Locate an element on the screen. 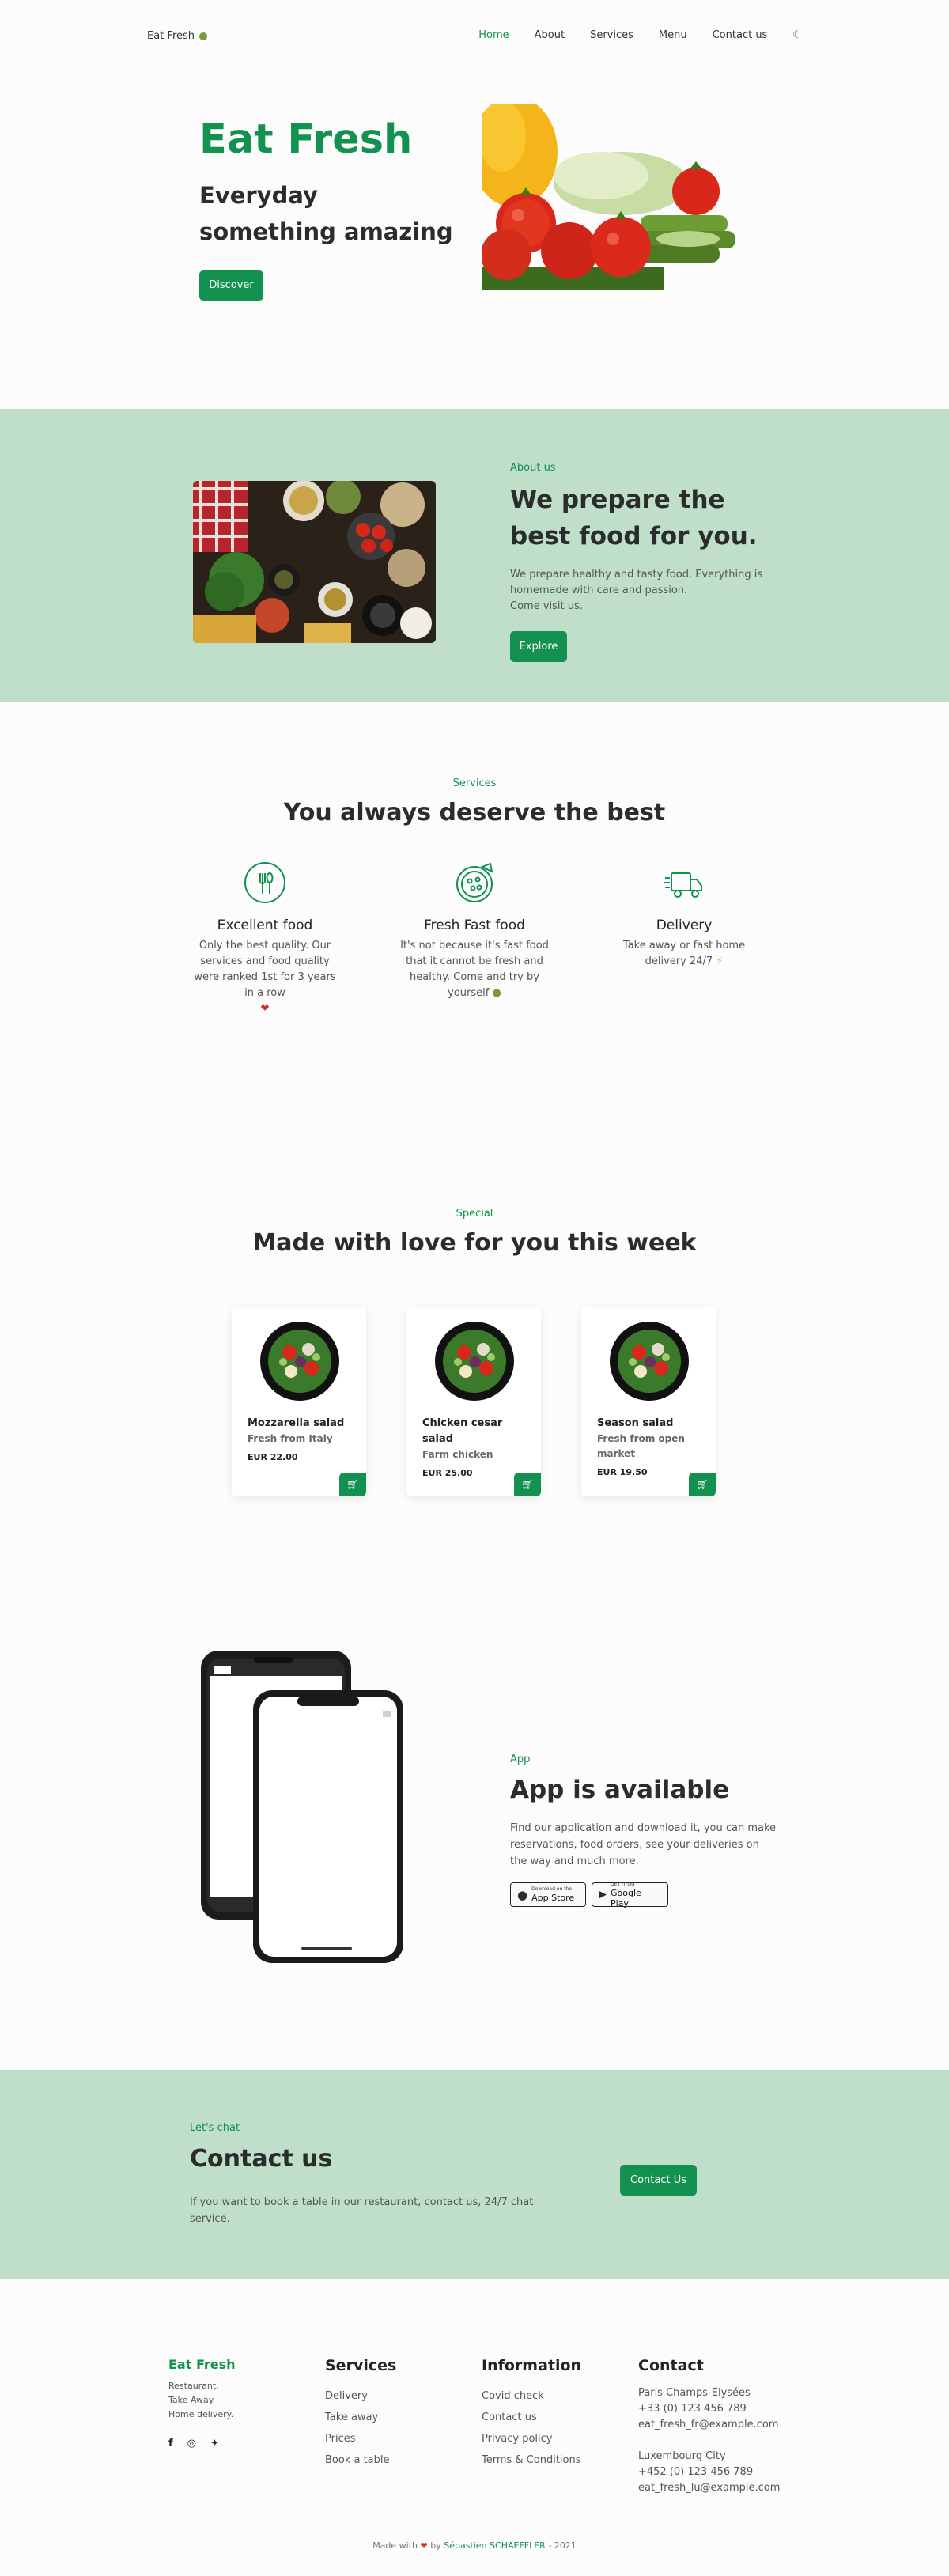 The image size is (949, 2576). footer-link: Take away is located at coordinates (361, 2418).